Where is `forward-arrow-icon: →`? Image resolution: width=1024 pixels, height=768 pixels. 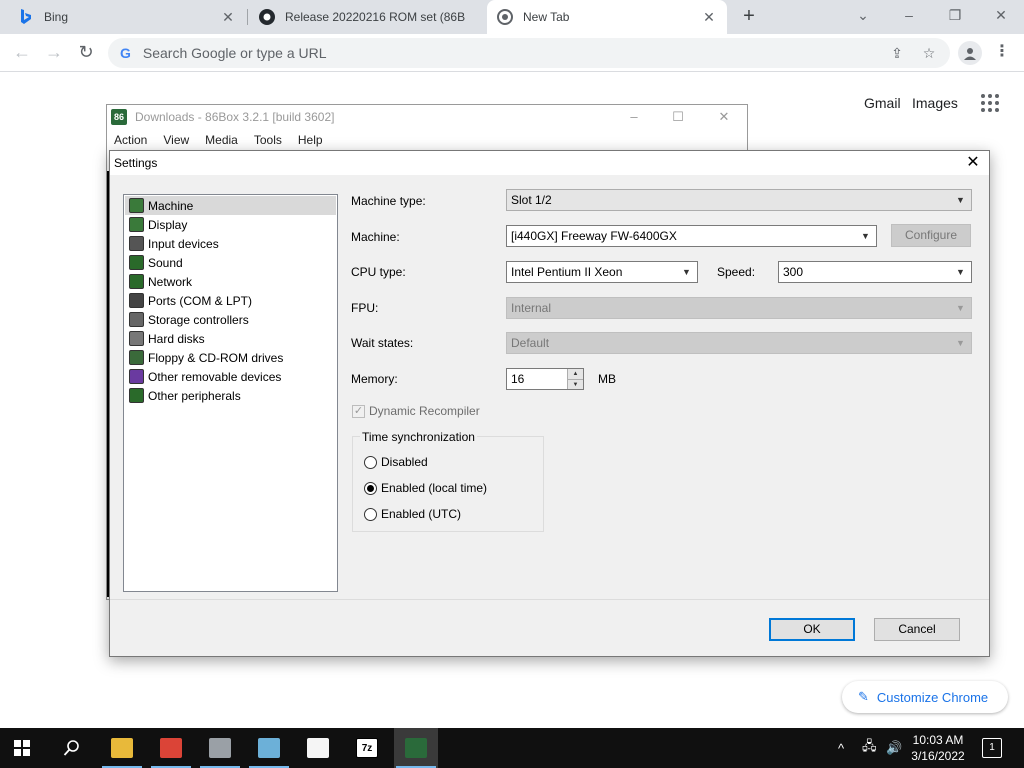 forward-arrow-icon: → is located at coordinates (54, 53).